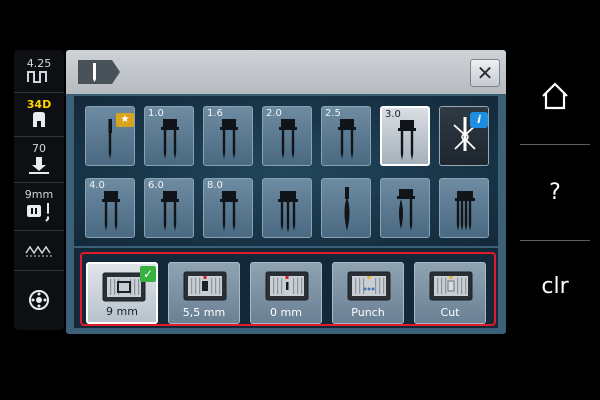  I want to click on stitch-pattern-item, so click(39, 250).